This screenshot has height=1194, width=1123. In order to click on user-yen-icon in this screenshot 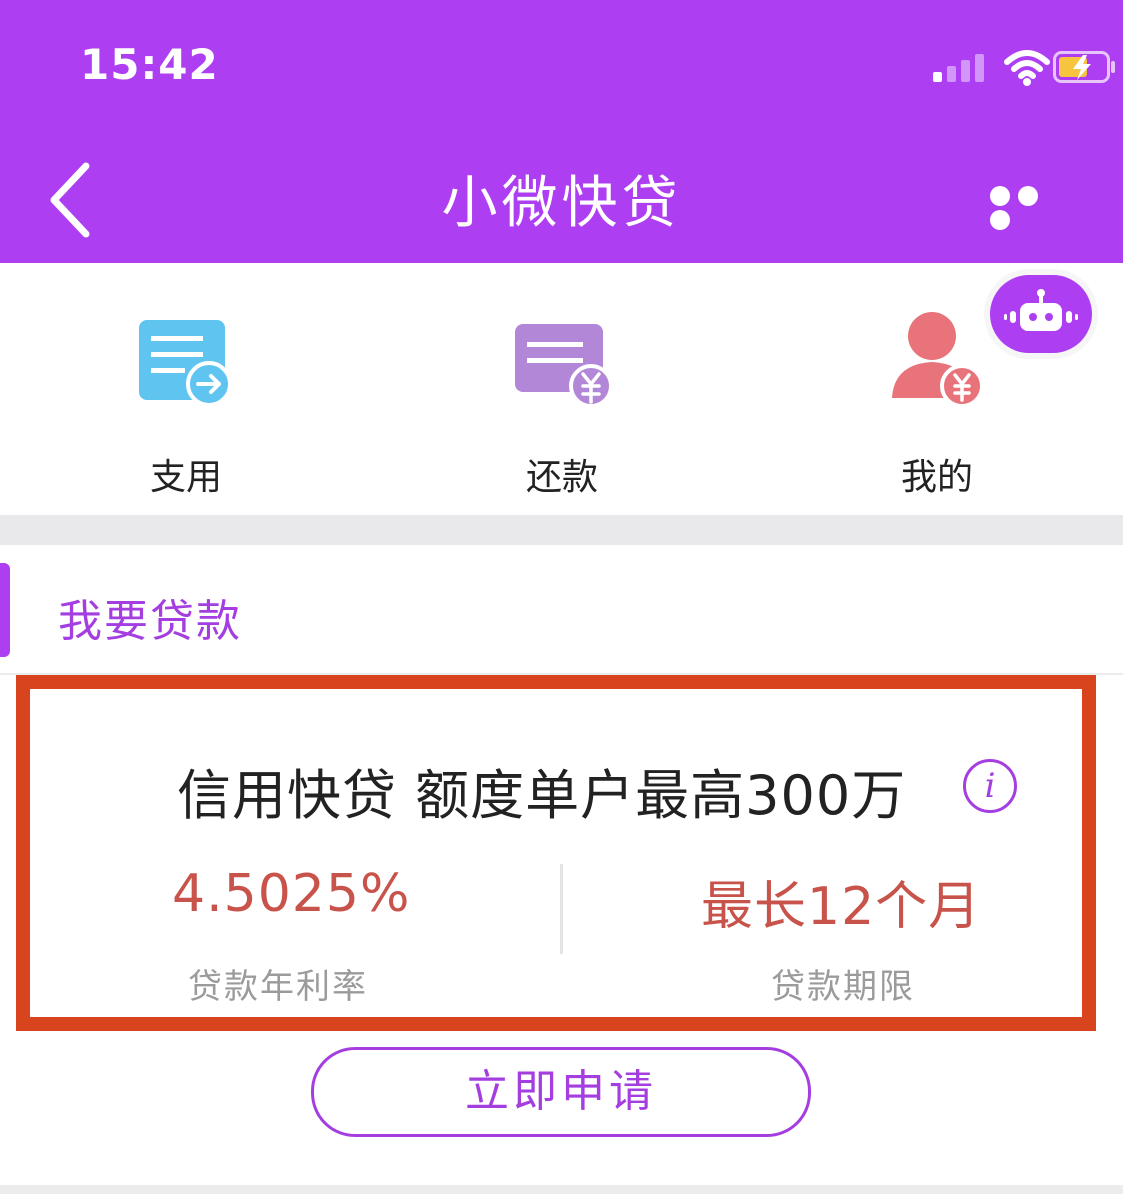, I will do `click(938, 360)`.